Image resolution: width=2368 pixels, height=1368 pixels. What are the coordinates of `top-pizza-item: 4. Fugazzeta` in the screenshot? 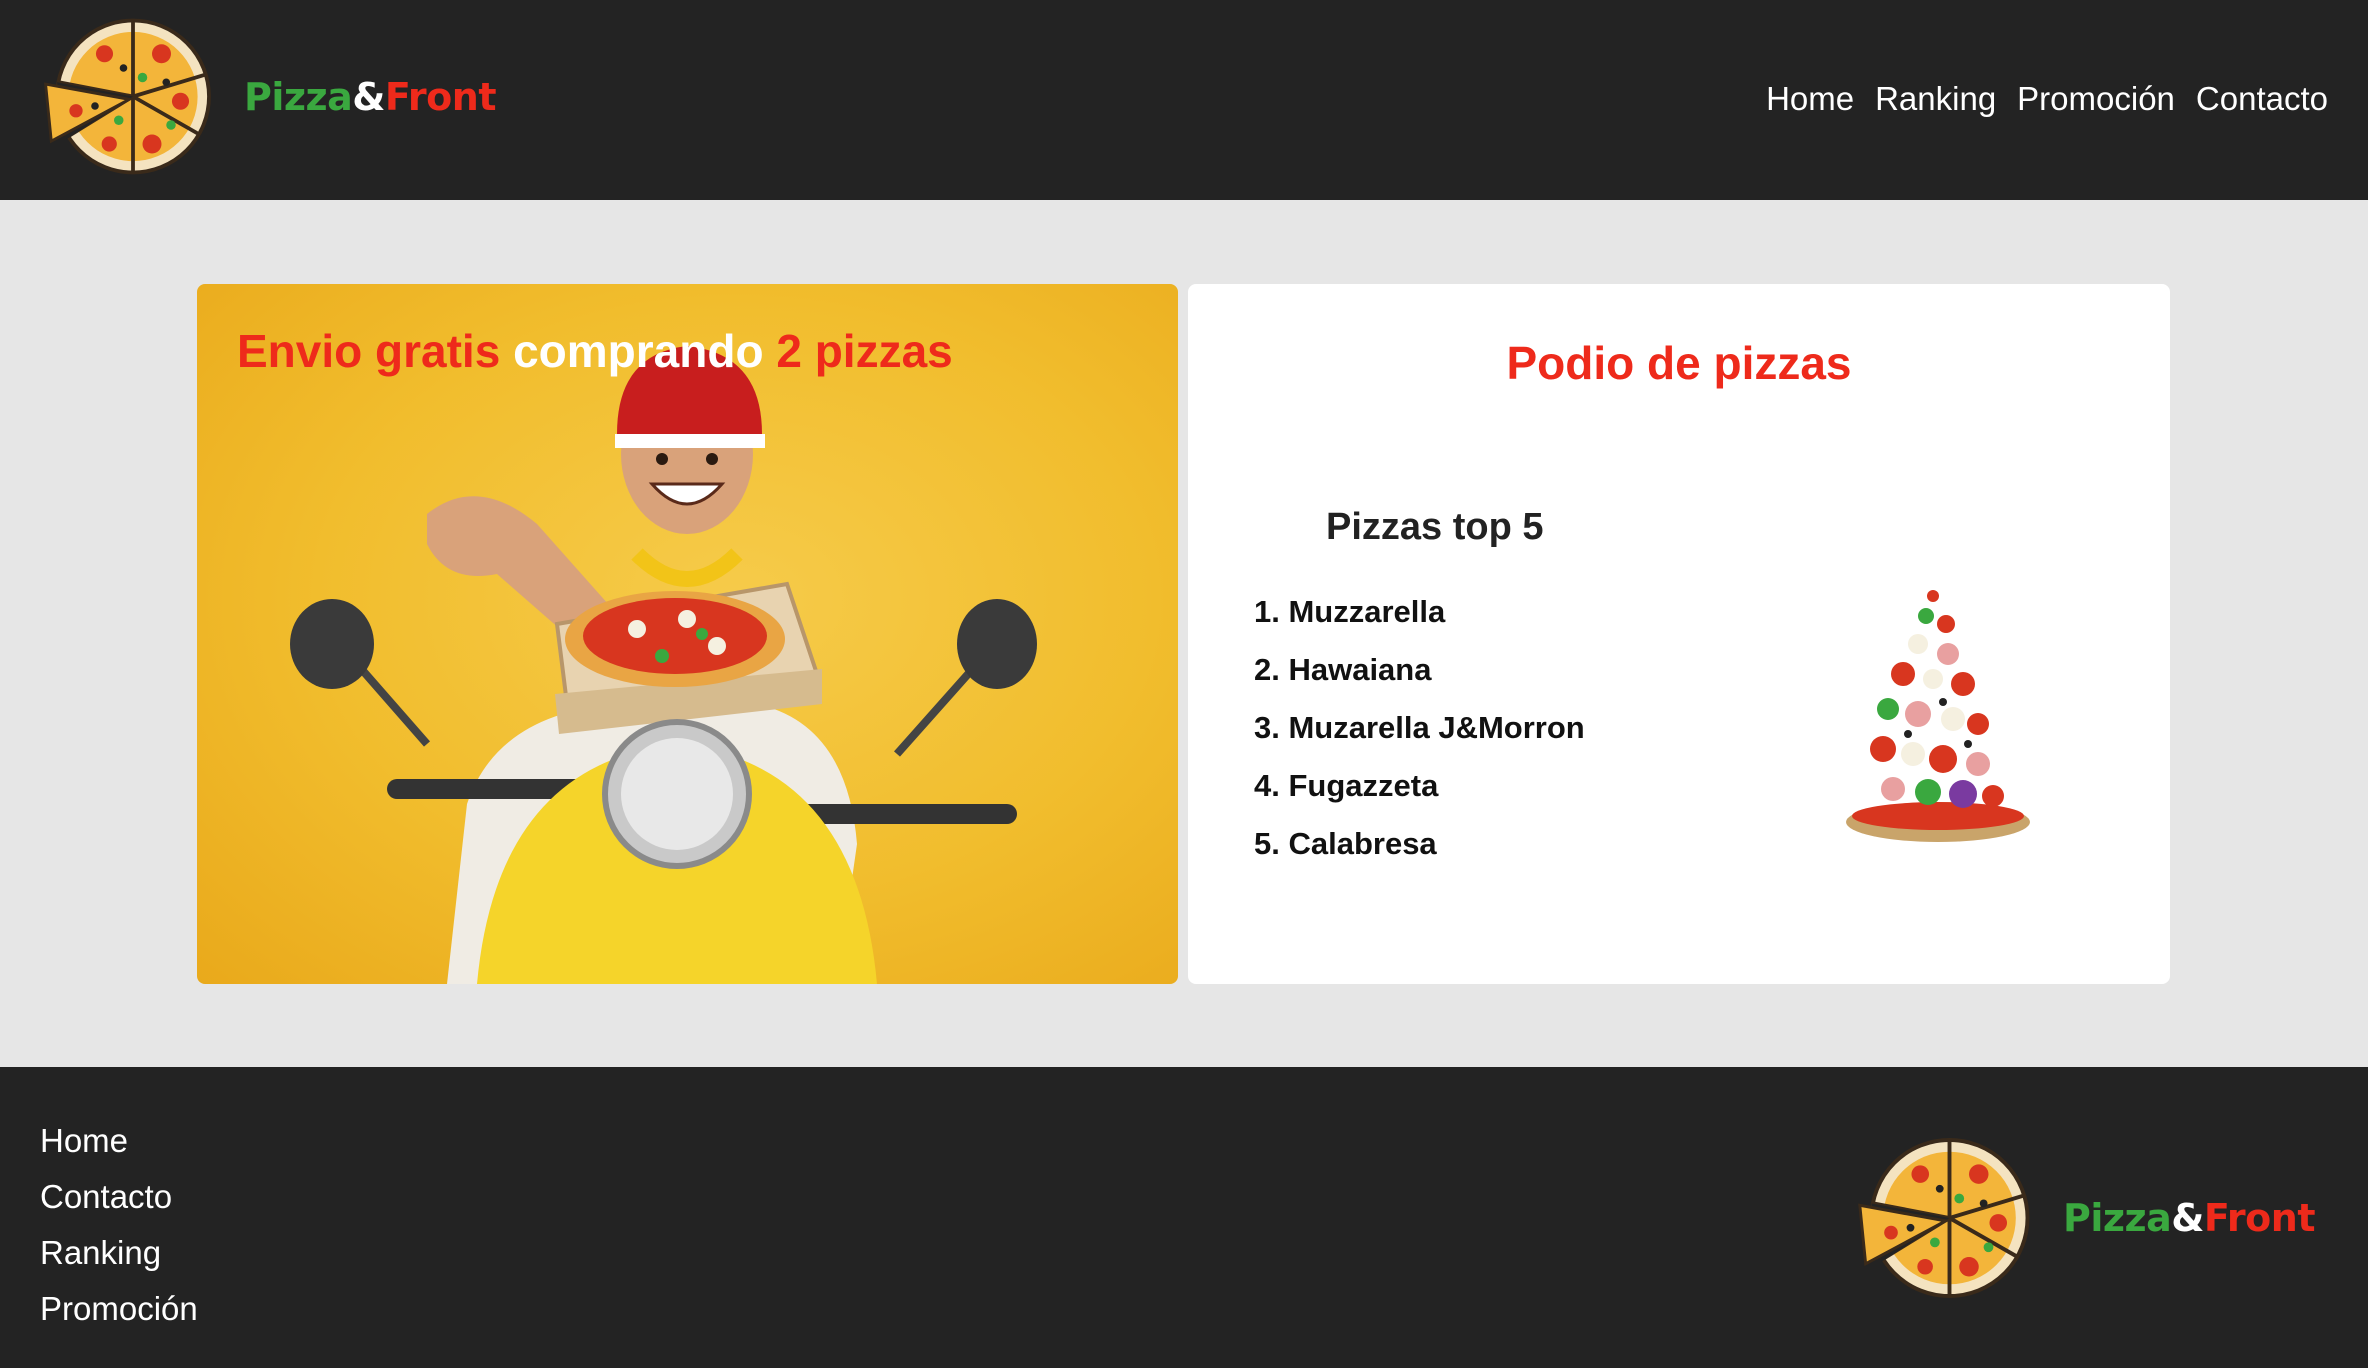 It's located at (1346, 785).